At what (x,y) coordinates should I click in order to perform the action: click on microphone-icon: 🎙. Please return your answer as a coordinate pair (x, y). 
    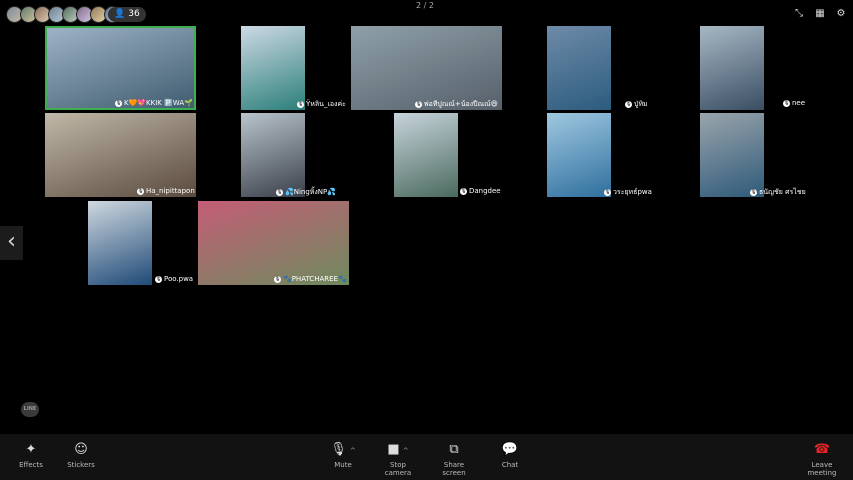
    Looking at the image, I should click on (338, 449).